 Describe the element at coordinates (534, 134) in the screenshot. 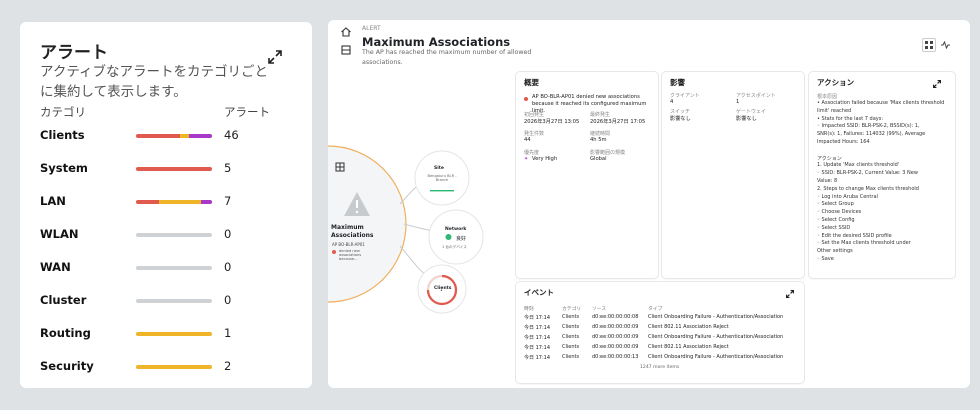

I see `count-label: 発生件数` at that location.